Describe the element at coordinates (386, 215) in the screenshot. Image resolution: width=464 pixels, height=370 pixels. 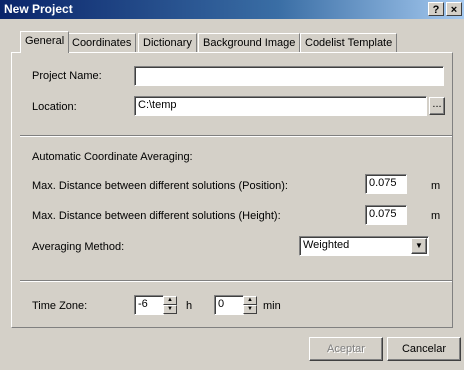
I see `height-distance-input: 0.075` at that location.